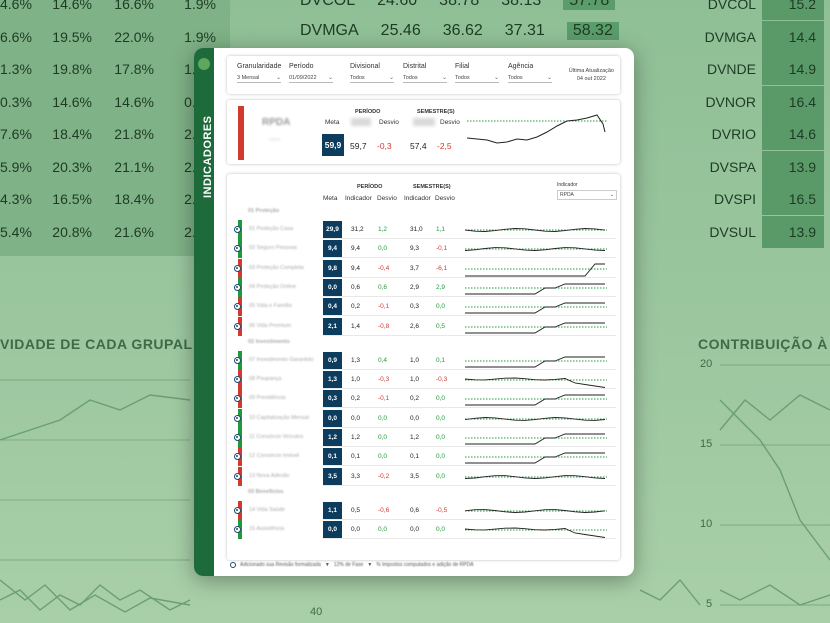  I want to click on row-indicator-name: 13 Nova Adesão, so click(269, 475).